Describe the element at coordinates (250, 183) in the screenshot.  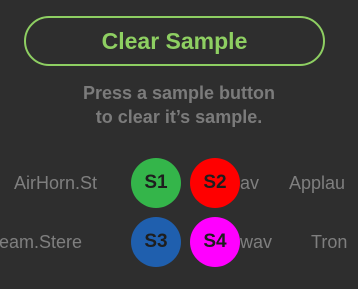
I see `sample-filename-middle: av` at that location.